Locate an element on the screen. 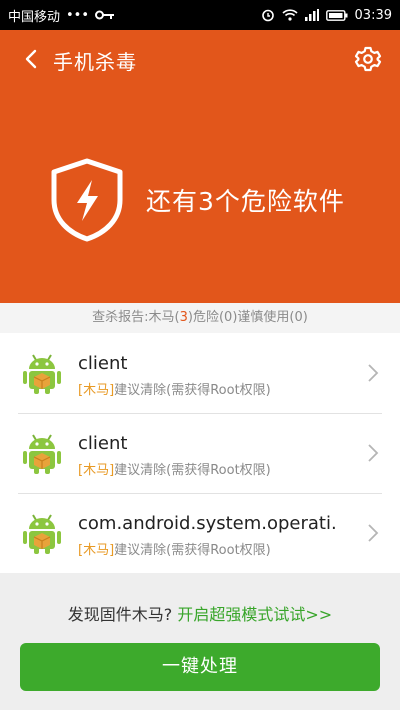 The image size is (400, 710). firmware-text: 发现固件木马? is located at coordinates (122, 614).